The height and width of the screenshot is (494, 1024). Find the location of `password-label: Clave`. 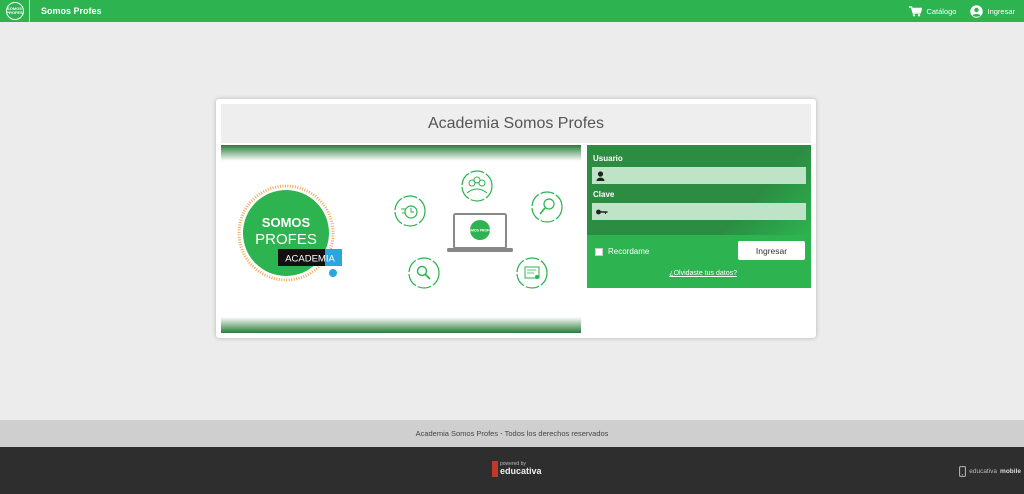

password-label: Clave is located at coordinates (604, 194).